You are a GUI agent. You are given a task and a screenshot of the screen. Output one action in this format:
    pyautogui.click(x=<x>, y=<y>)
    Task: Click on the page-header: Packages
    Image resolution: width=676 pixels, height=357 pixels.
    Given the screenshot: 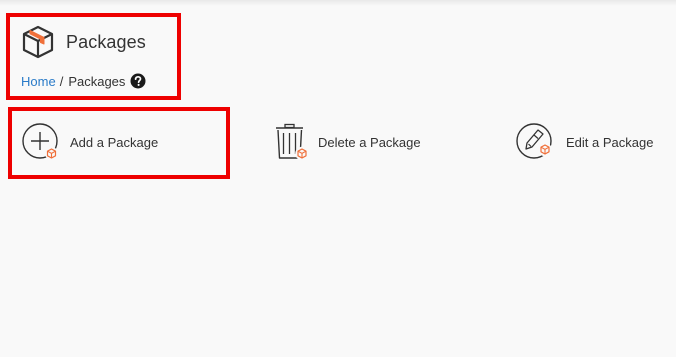 What is the action you would take?
    pyautogui.click(x=83, y=42)
    